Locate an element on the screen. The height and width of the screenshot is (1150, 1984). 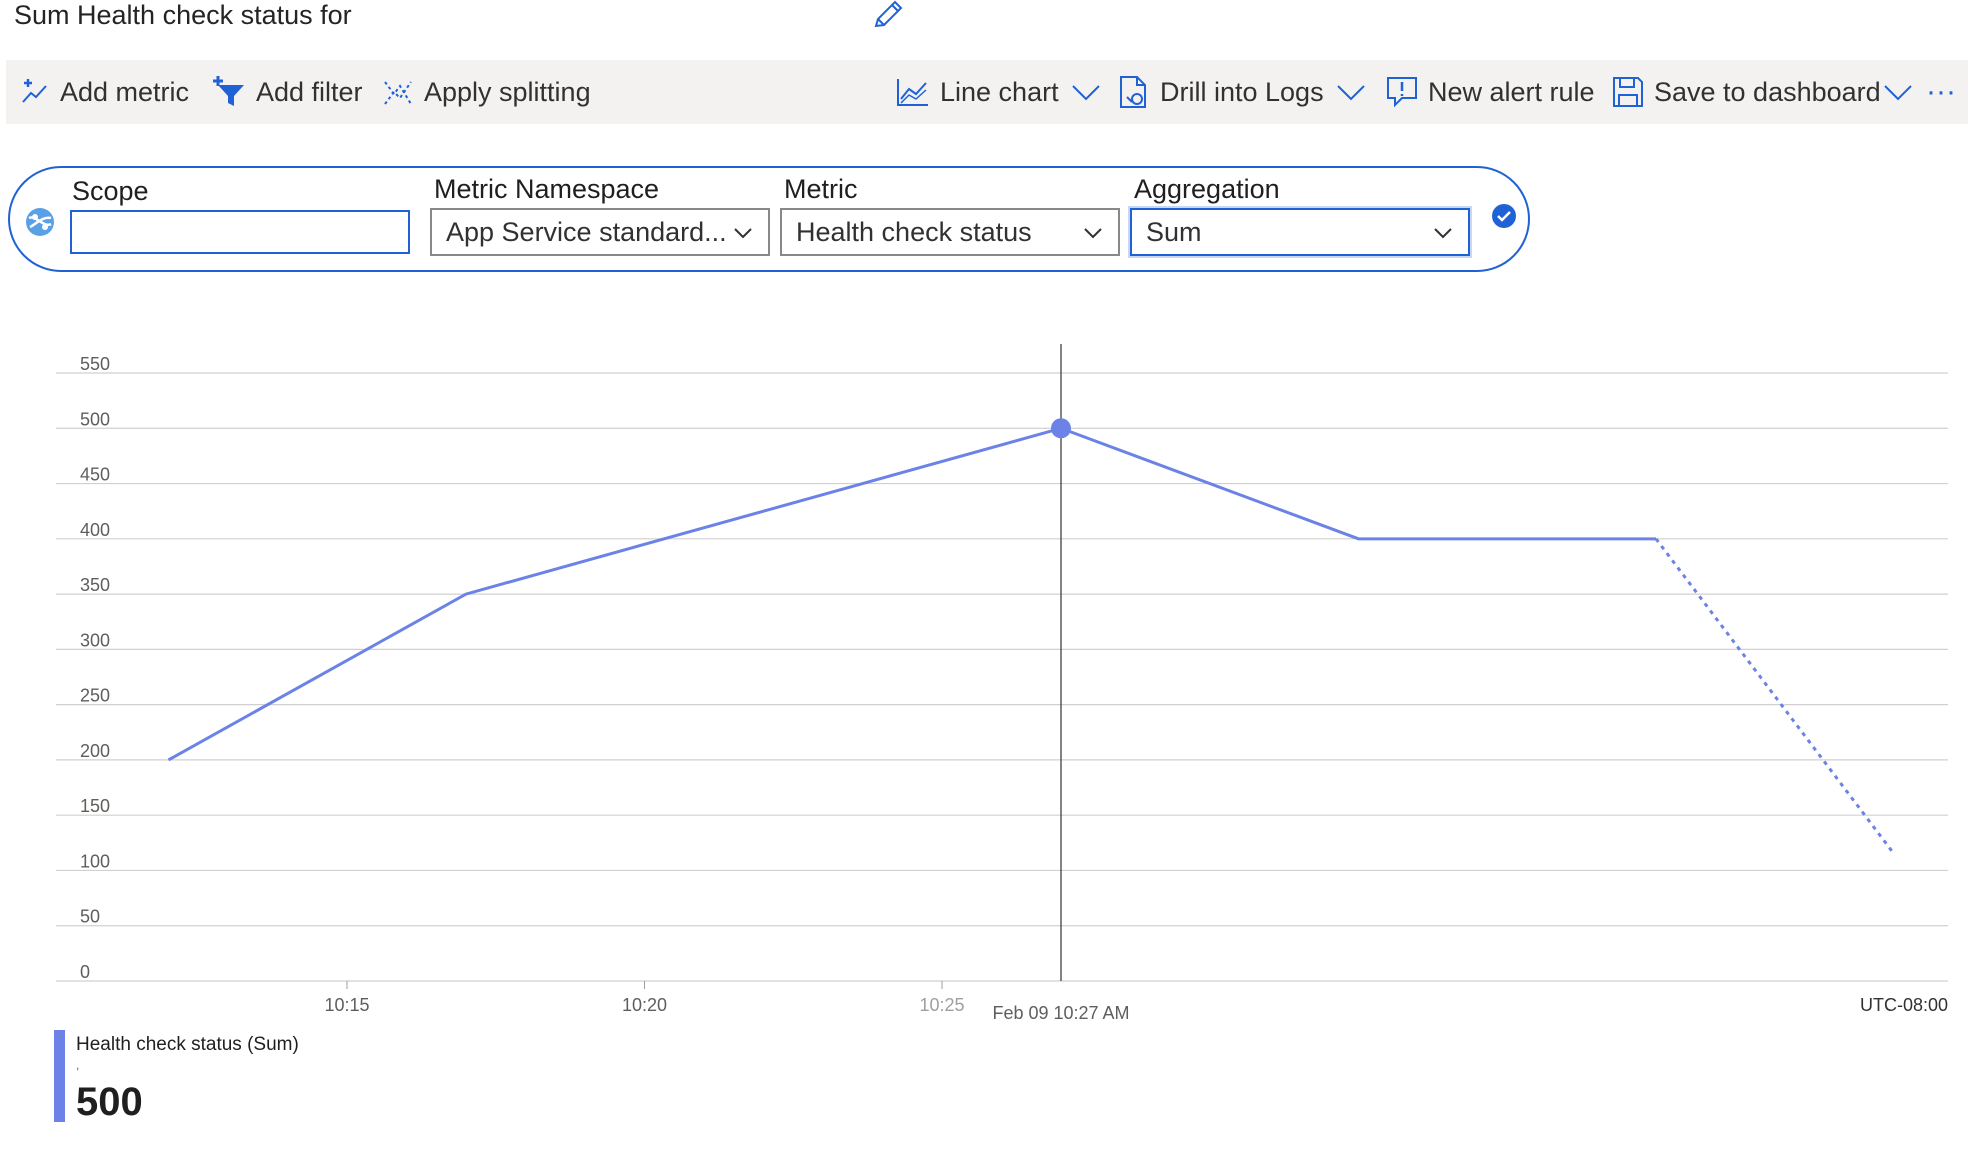
confirm-check-icon is located at coordinates (1504, 216).